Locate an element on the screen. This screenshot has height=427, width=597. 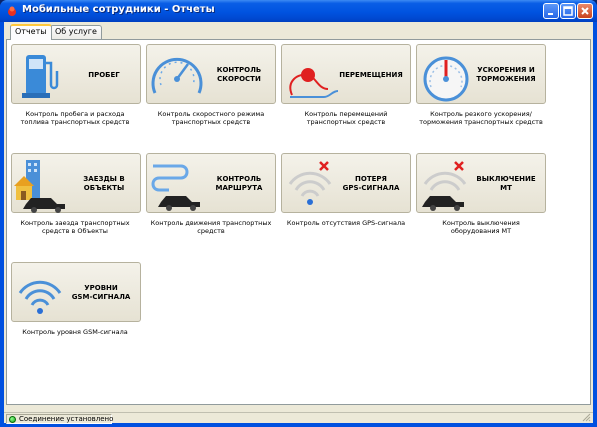
tile-caption: Контроль выключения оборудования МТ is located at coordinates (481, 227).